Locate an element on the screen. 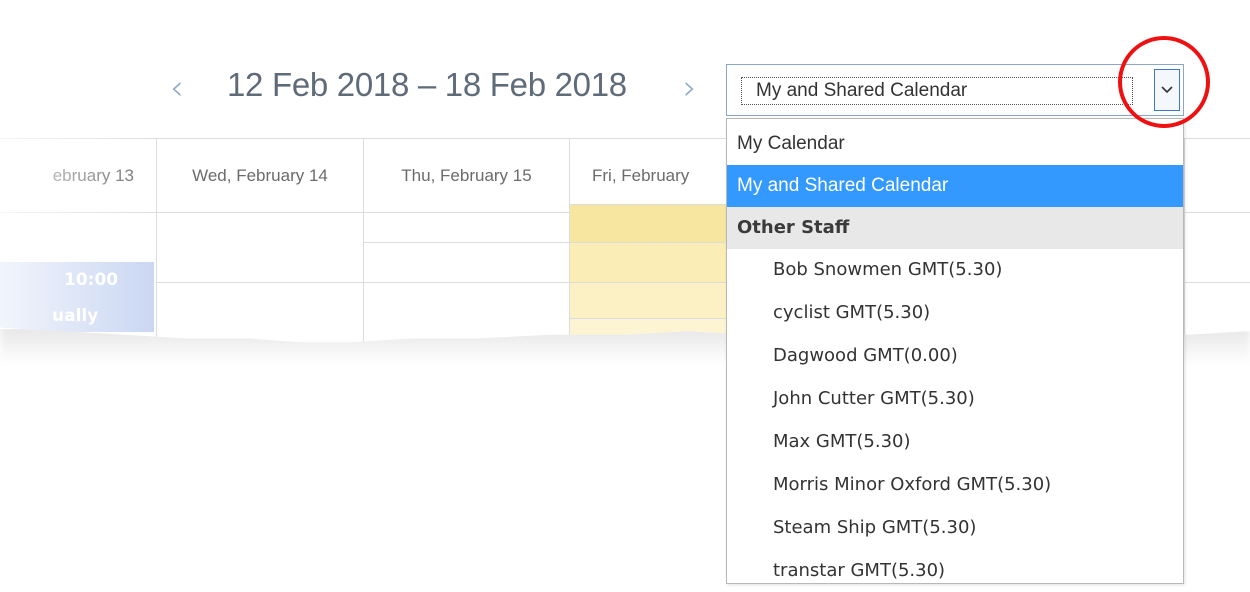 This screenshot has width=1250, height=592. calendar-event: 10:00 ually is located at coordinates (77, 297).